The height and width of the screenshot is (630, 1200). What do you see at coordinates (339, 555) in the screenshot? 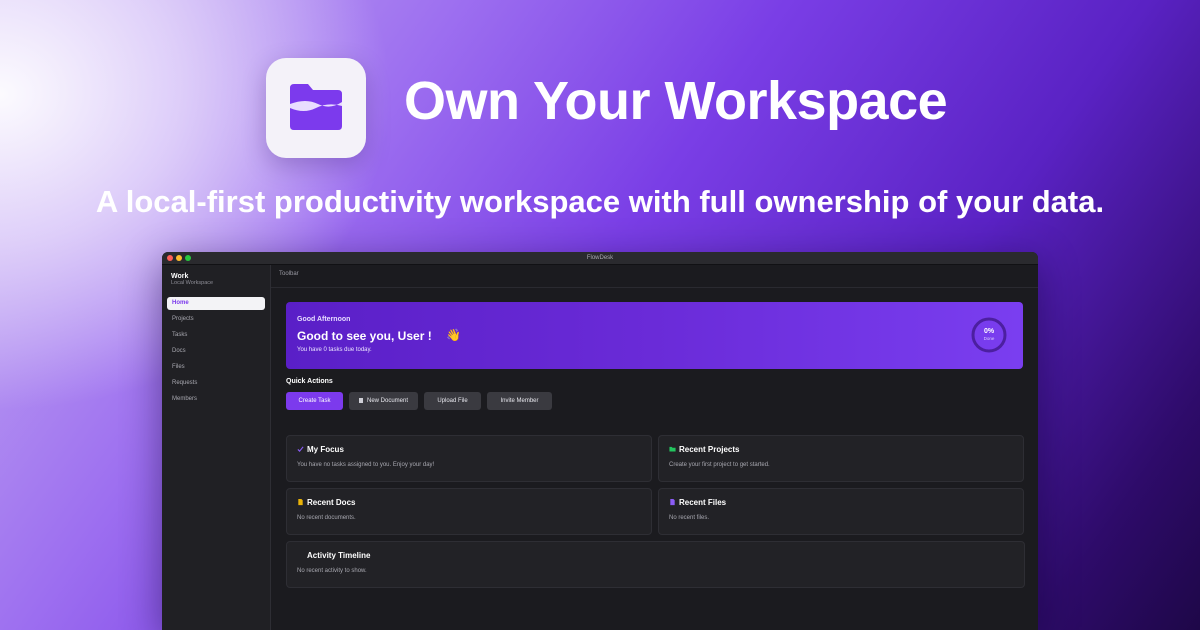
I see `card-title: Activity Timeline` at bounding box center [339, 555].